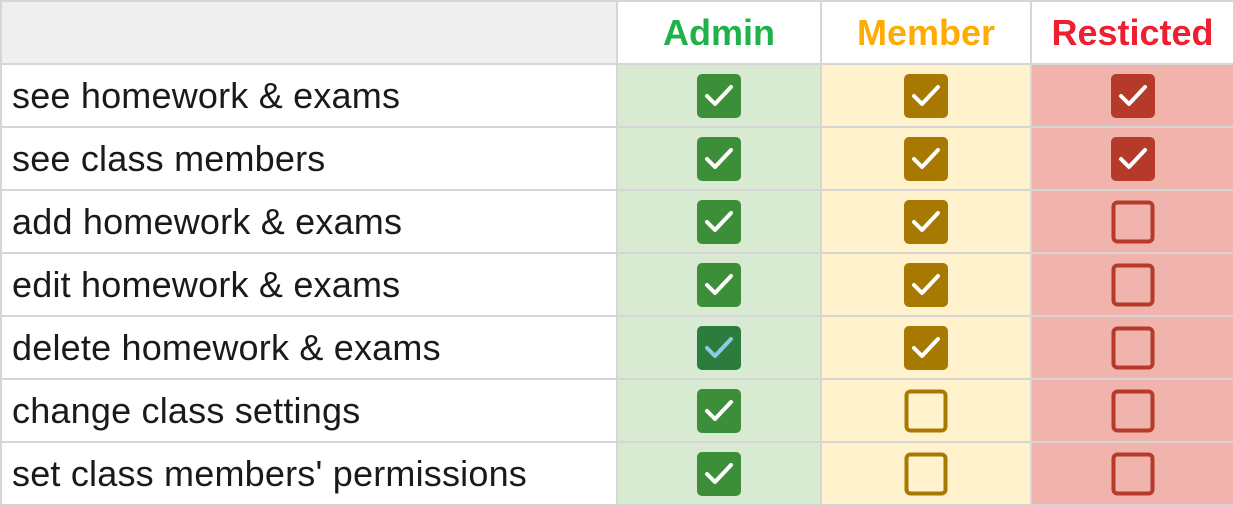 Image resolution: width=1233 pixels, height=506 pixels. I want to click on permission-label: change class settings, so click(309, 410).